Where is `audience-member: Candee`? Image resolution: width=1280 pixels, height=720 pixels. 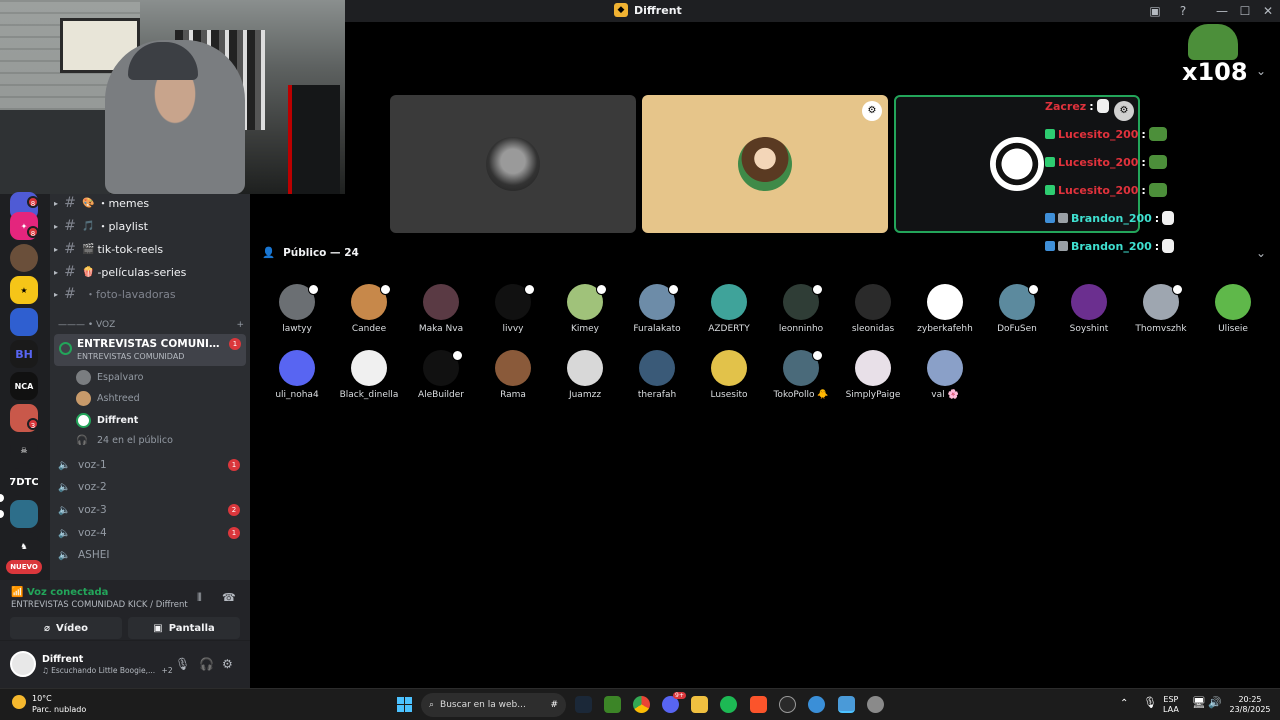 audience-member: Candee is located at coordinates (369, 316).